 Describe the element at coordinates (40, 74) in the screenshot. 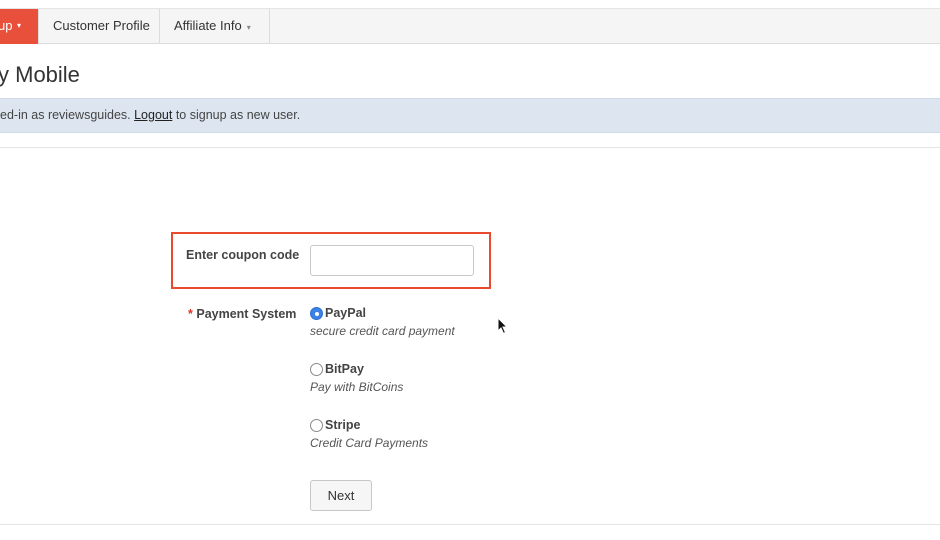

I see `page-title: y Mobile` at that location.